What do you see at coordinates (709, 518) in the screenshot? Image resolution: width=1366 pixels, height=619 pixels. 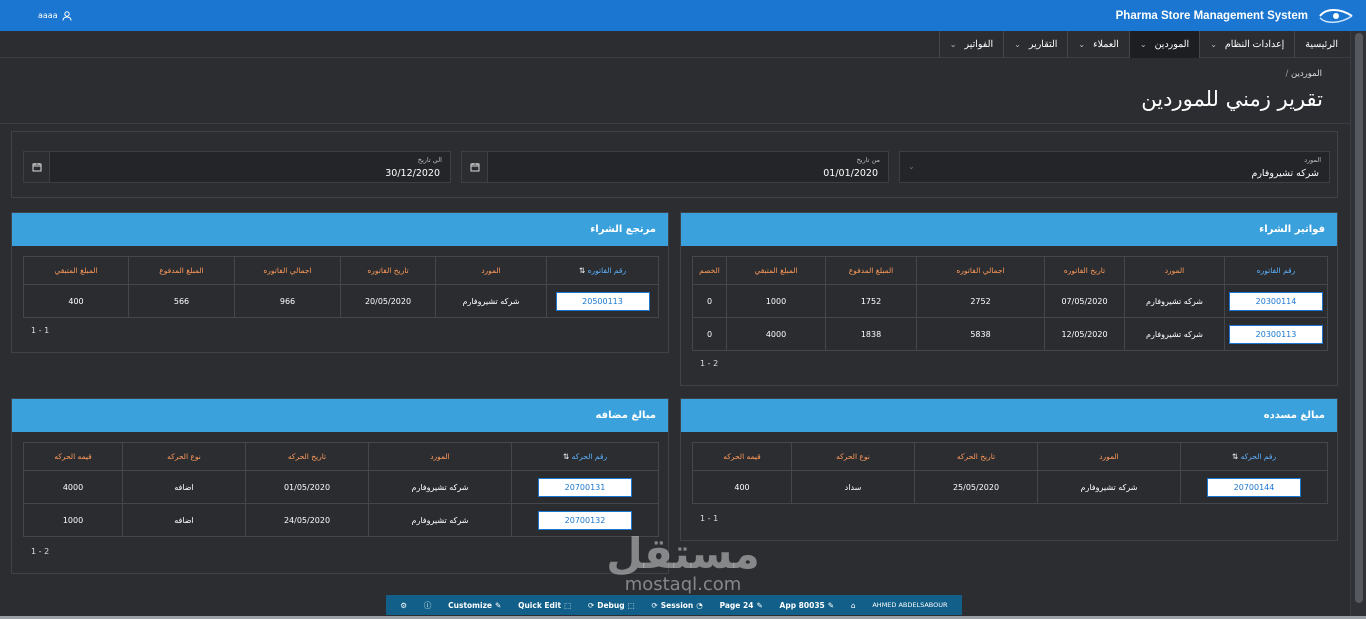 I see `pager: 1 - 1` at bounding box center [709, 518].